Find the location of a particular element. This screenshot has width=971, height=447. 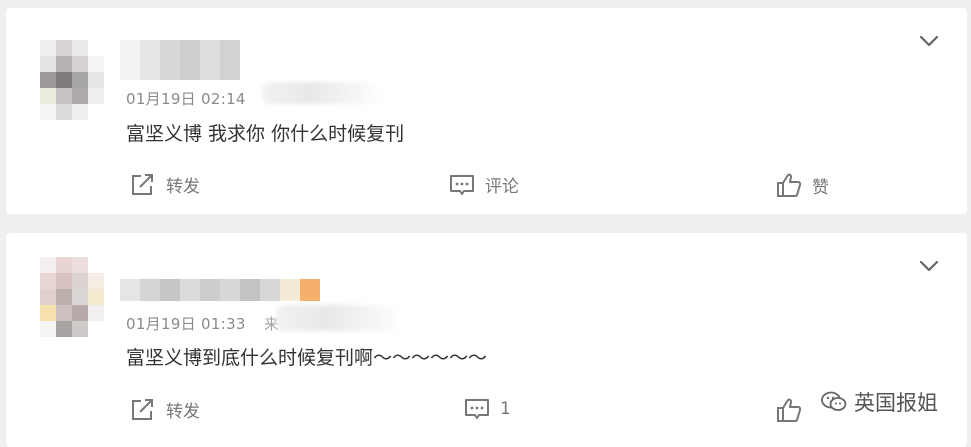

like-button is located at coordinates (789, 410).